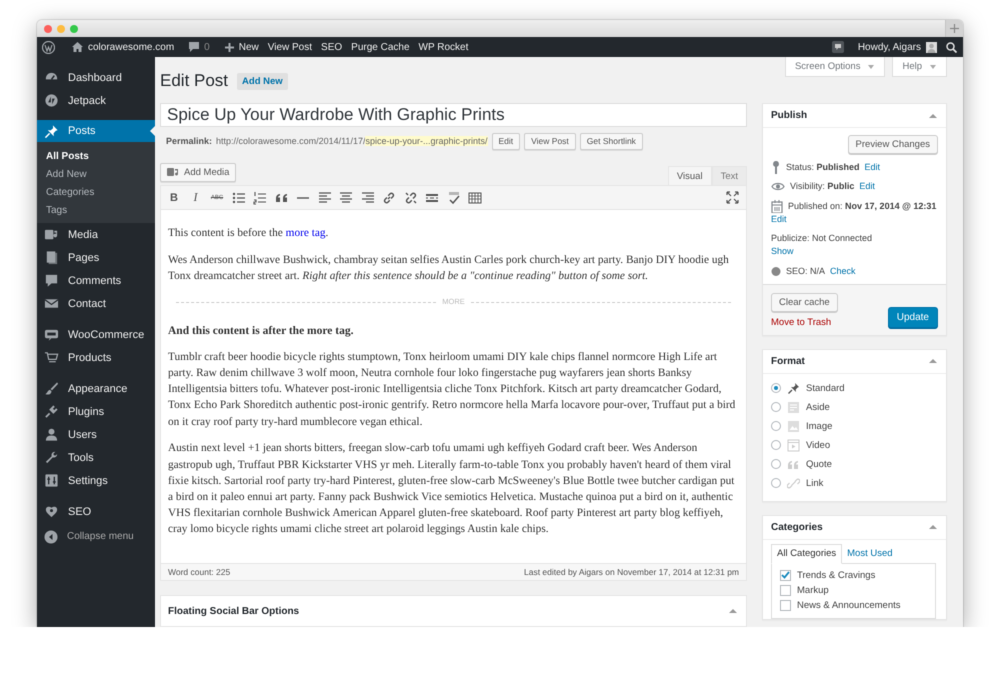 The image size is (1000, 681). I want to click on logo-icon, so click(48, 47).